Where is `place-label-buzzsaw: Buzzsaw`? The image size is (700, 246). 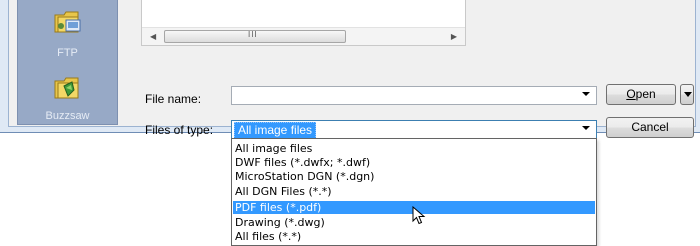
place-label-buzzsaw: Buzzsaw is located at coordinates (67, 116).